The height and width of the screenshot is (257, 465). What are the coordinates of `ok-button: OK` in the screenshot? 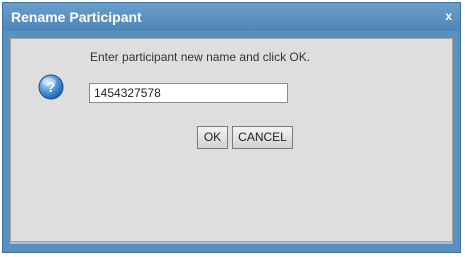 It's located at (212, 137).